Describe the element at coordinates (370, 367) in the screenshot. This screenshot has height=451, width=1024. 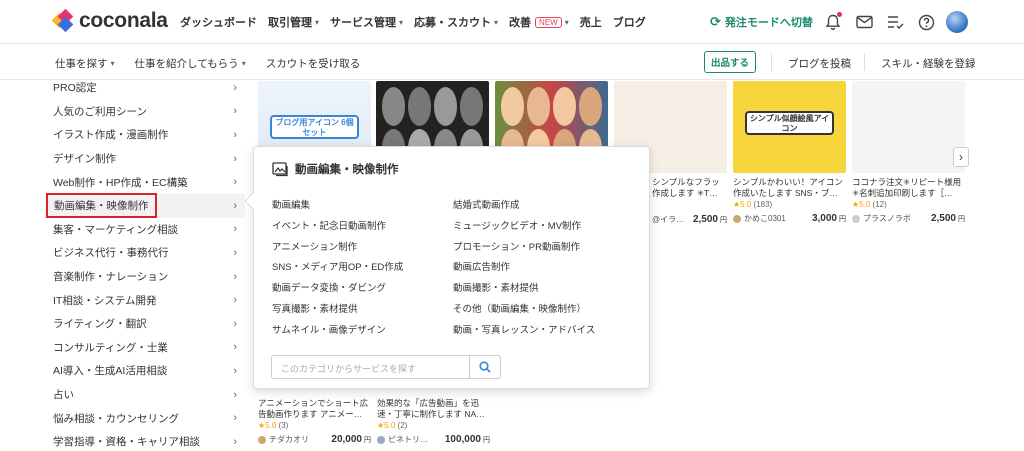
I see `category-search-input: このカテゴリからサービスを探す` at that location.